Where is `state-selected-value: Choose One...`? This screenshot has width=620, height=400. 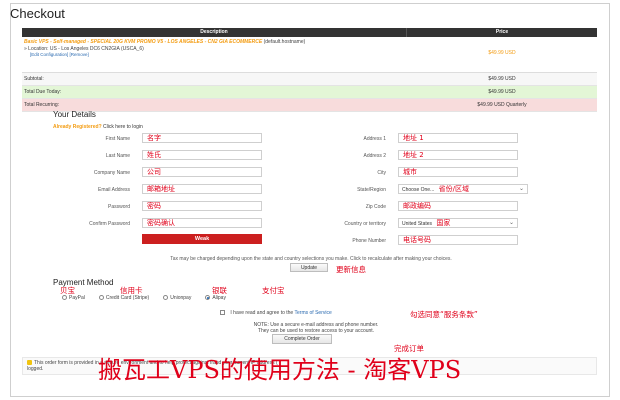
state-selected-value: Choose One... is located at coordinates (418, 190).